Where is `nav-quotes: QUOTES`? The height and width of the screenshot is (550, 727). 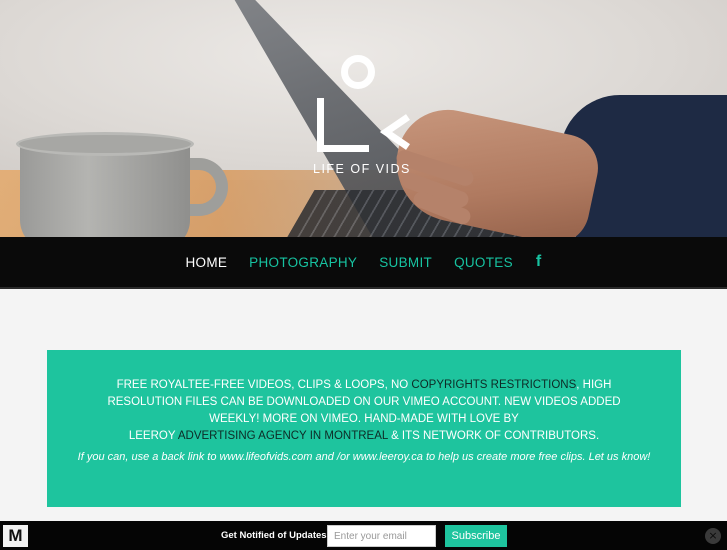
nav-quotes: QUOTES is located at coordinates (483, 262).